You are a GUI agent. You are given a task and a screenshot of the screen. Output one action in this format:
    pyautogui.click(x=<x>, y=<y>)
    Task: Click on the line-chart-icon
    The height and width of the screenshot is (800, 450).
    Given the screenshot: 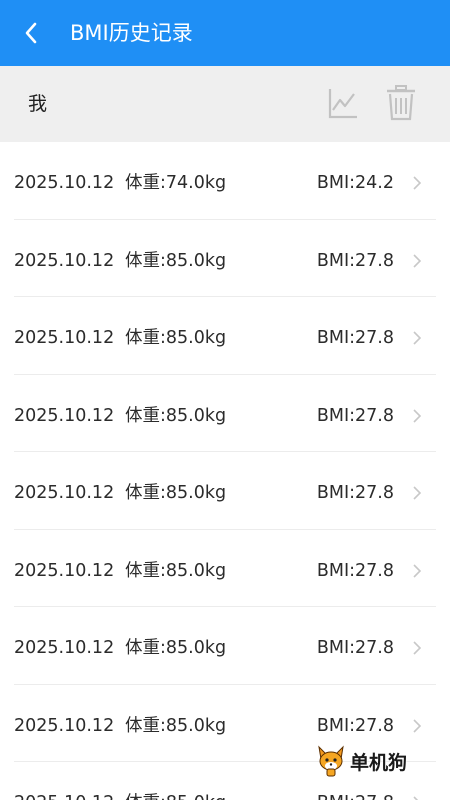 What is the action you would take?
    pyautogui.click(x=342, y=104)
    